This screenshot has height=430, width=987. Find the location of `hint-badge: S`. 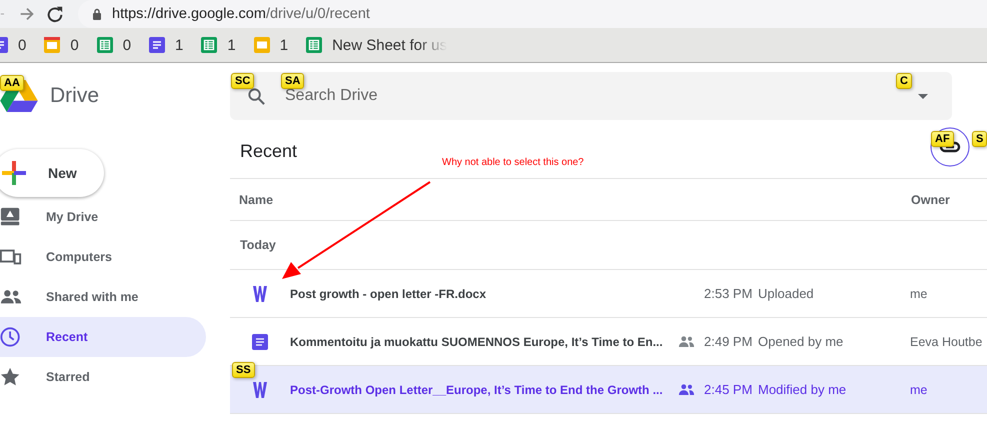

hint-badge: S is located at coordinates (979, 139).